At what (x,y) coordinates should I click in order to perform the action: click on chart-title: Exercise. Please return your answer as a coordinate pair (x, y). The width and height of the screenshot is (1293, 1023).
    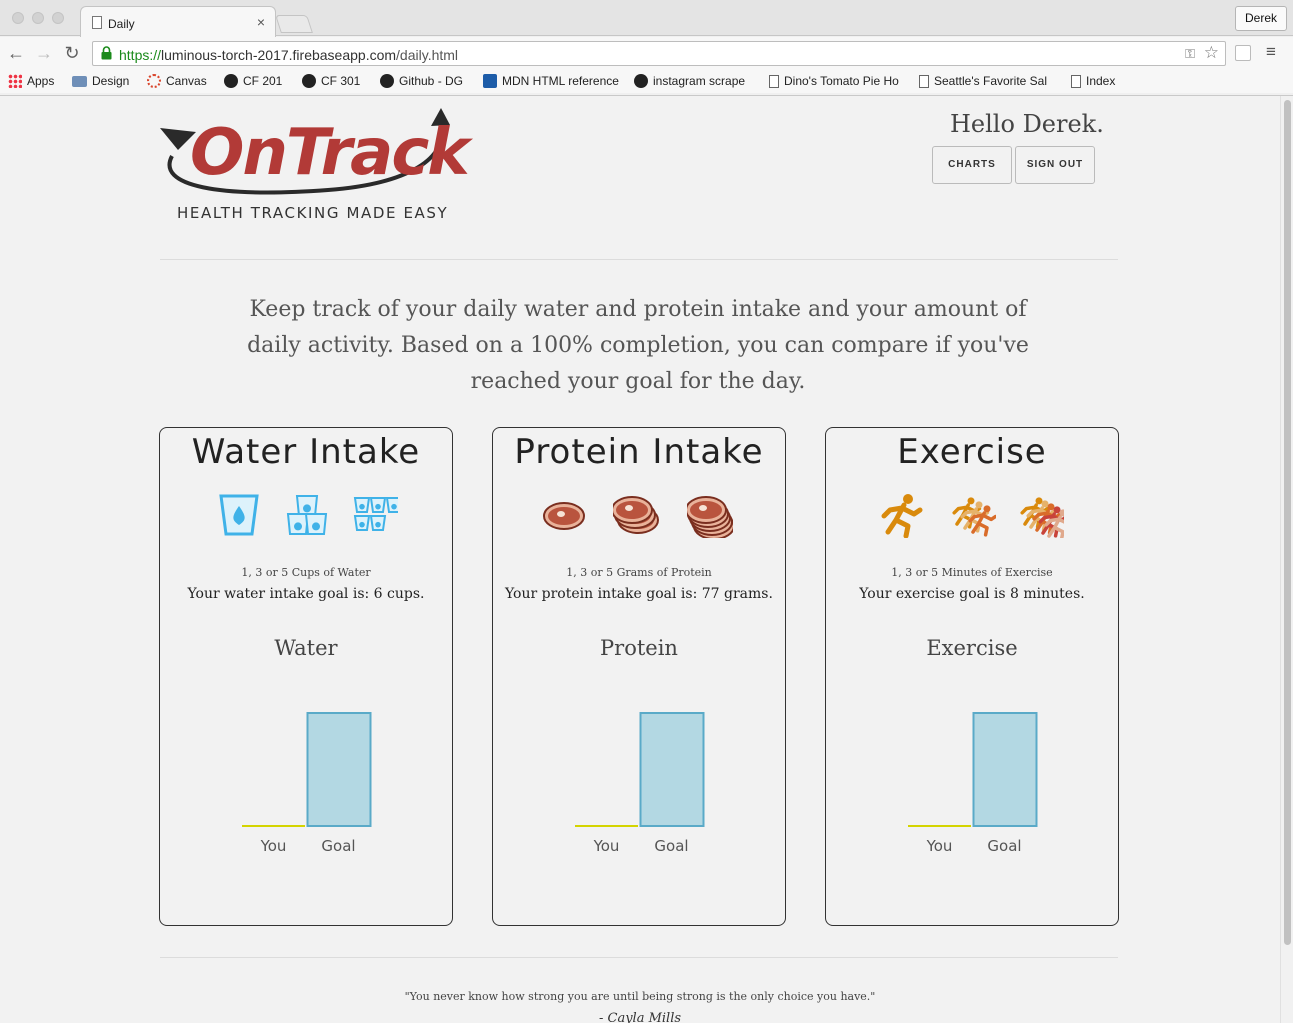
    Looking at the image, I should click on (972, 648).